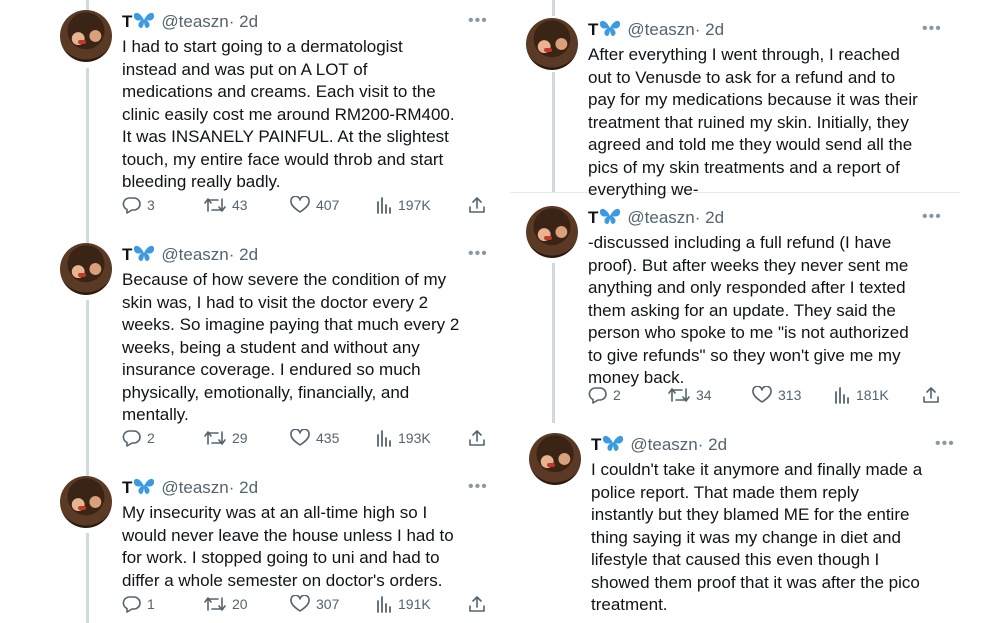 The width and height of the screenshot is (1000, 623). What do you see at coordinates (226, 604) in the screenshot?
I see `retweet-button: 20` at bounding box center [226, 604].